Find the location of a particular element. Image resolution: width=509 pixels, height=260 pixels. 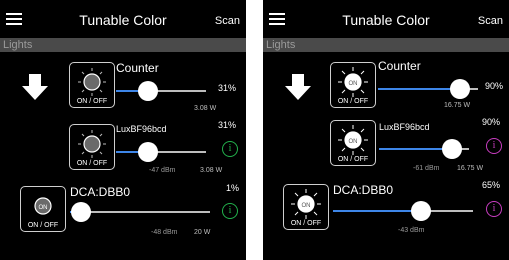

signal-readout: -61 dBm is located at coordinates (426, 168).